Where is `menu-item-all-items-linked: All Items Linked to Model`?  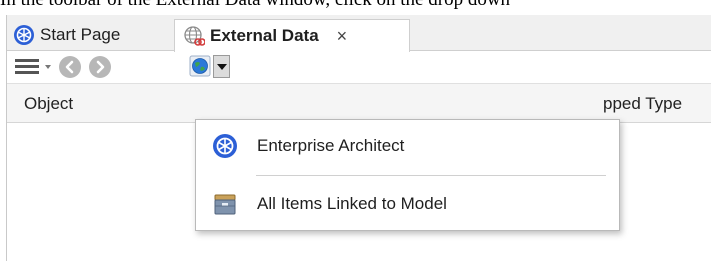
menu-item-all-items-linked: All Items Linked to Model is located at coordinates (407, 204).